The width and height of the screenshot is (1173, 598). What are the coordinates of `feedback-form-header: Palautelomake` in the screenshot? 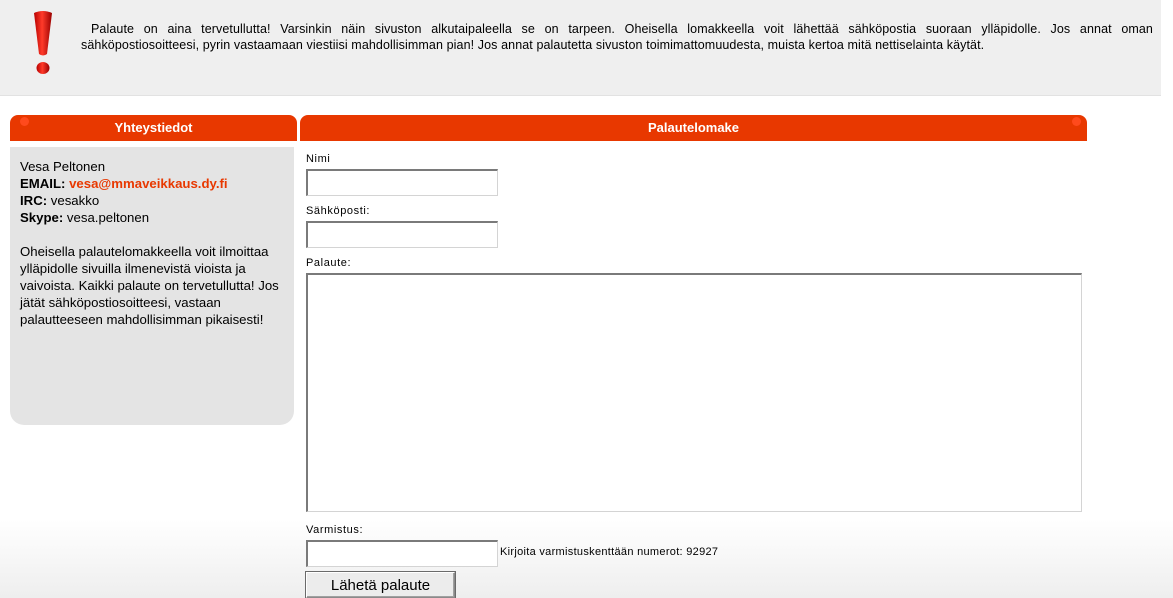 It's located at (693, 128).